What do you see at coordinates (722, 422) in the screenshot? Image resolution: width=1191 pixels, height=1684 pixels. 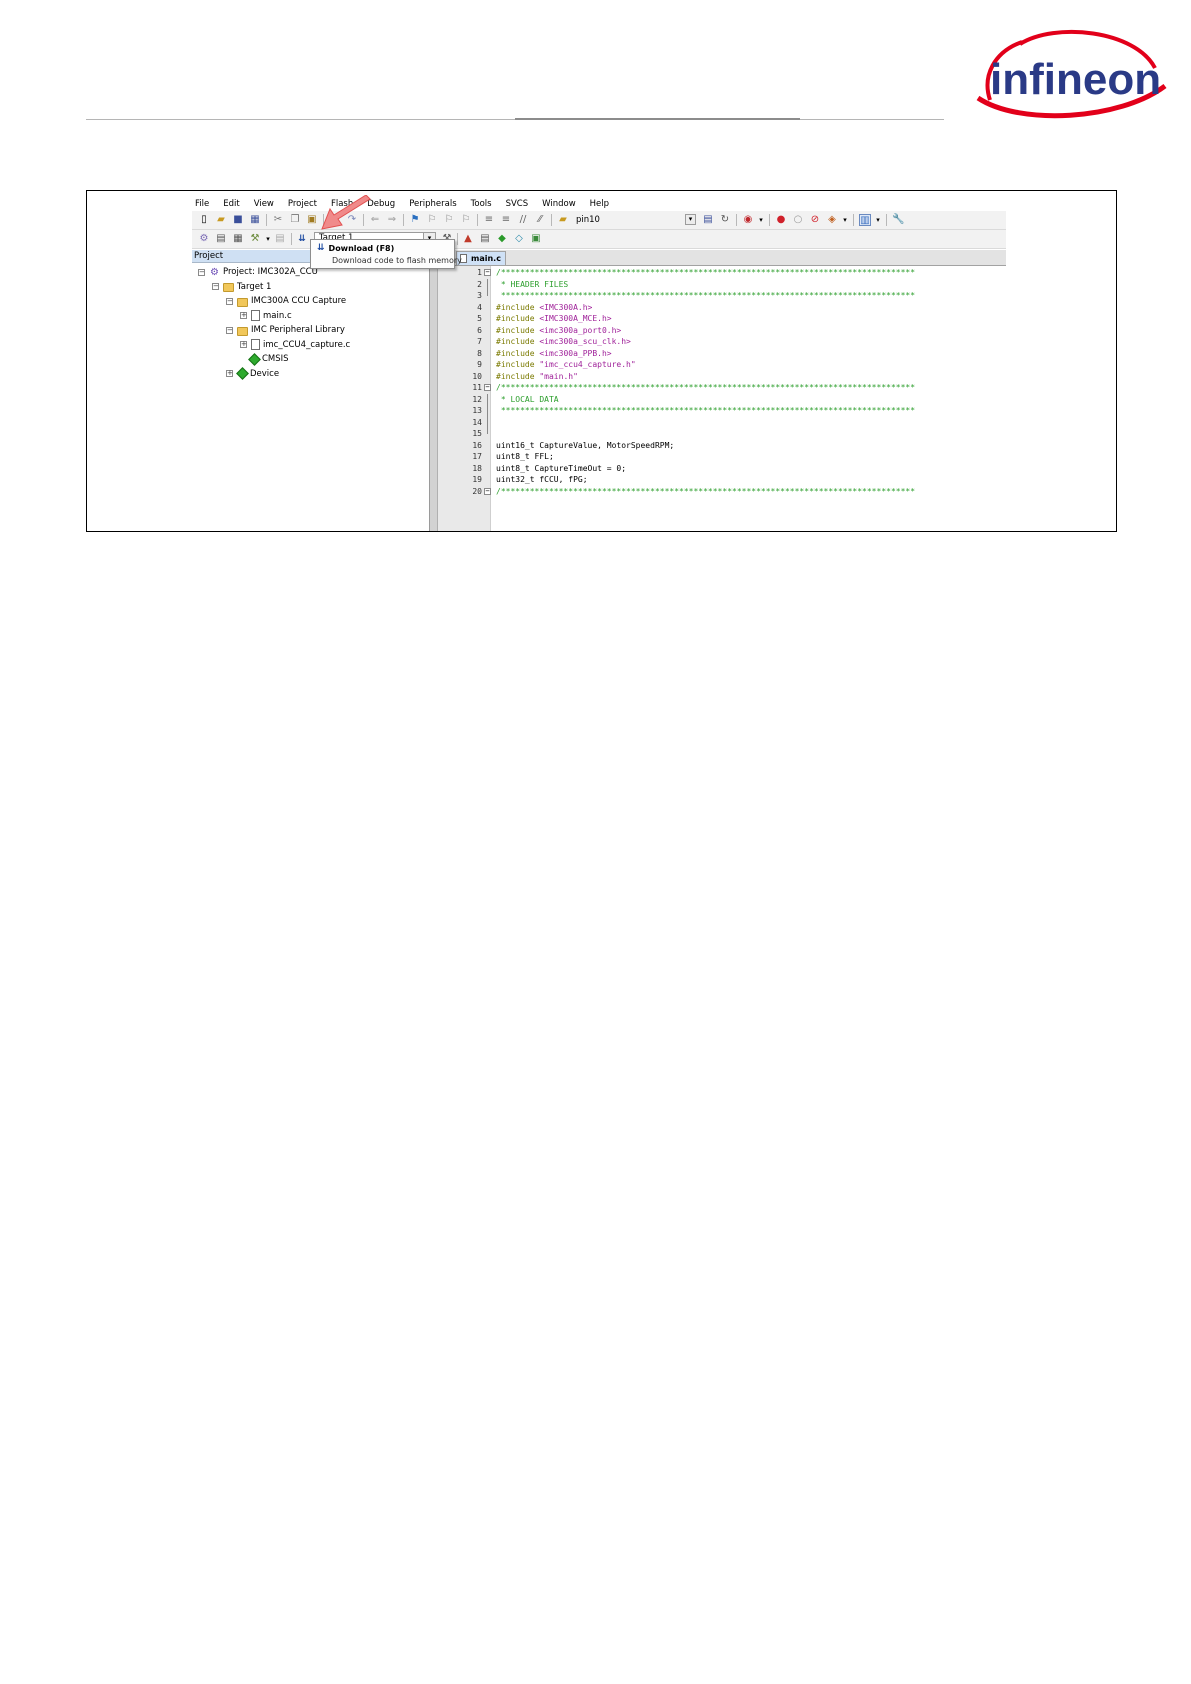 I see `code-line: 14` at bounding box center [722, 422].